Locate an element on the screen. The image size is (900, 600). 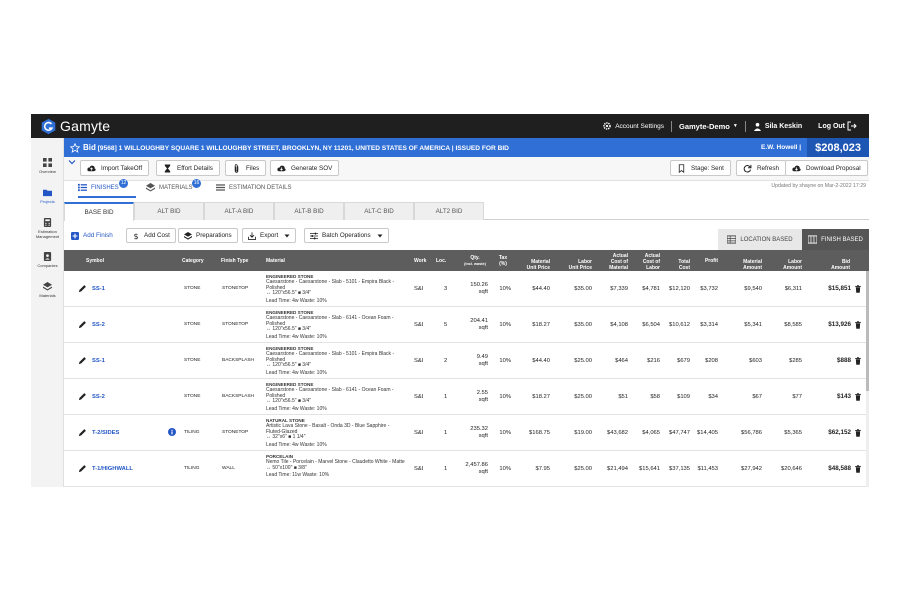
symbol-link: T-2/SIDES is located at coordinates (105, 433).